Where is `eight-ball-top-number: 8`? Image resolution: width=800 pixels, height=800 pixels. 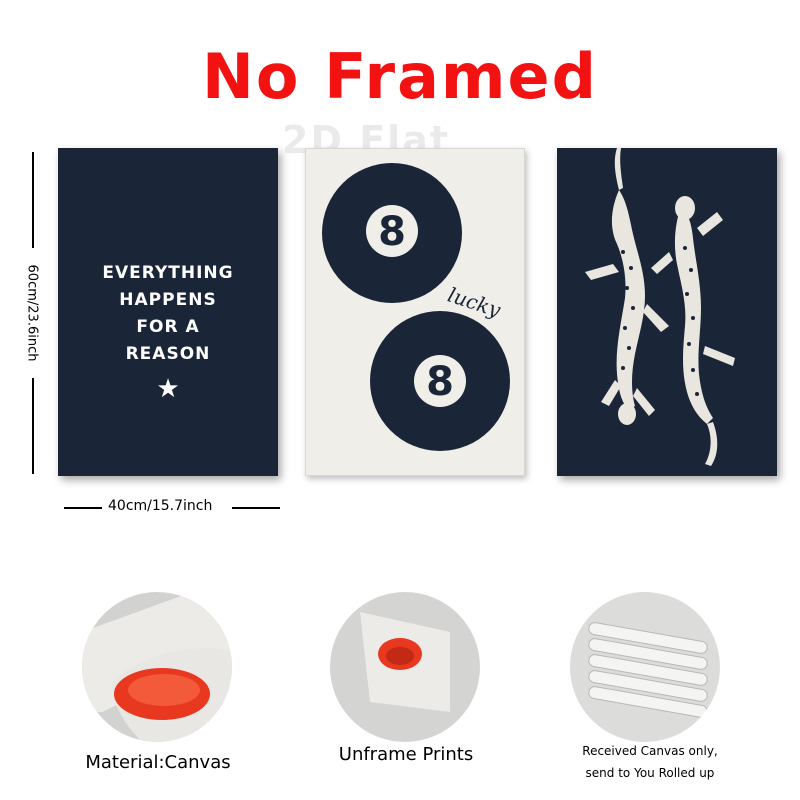 eight-ball-top-number: 8 is located at coordinates (392, 232).